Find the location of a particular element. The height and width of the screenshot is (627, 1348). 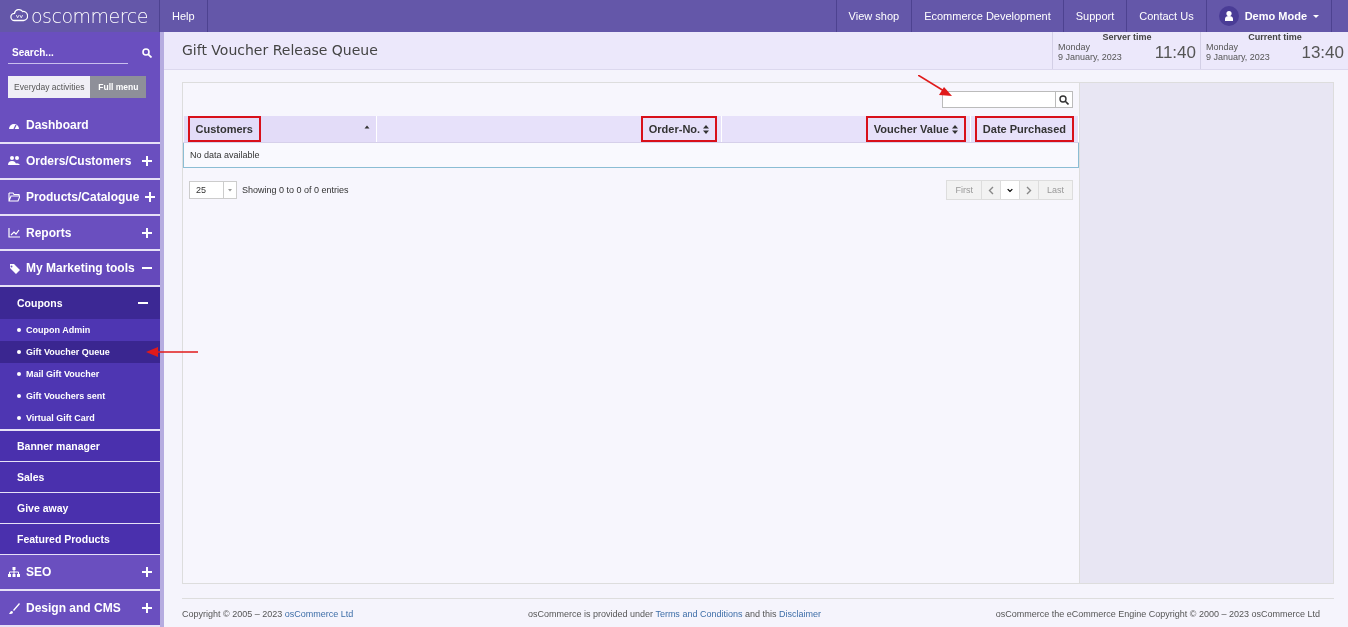

mode-tab: Everyday activities is located at coordinates (49, 87).